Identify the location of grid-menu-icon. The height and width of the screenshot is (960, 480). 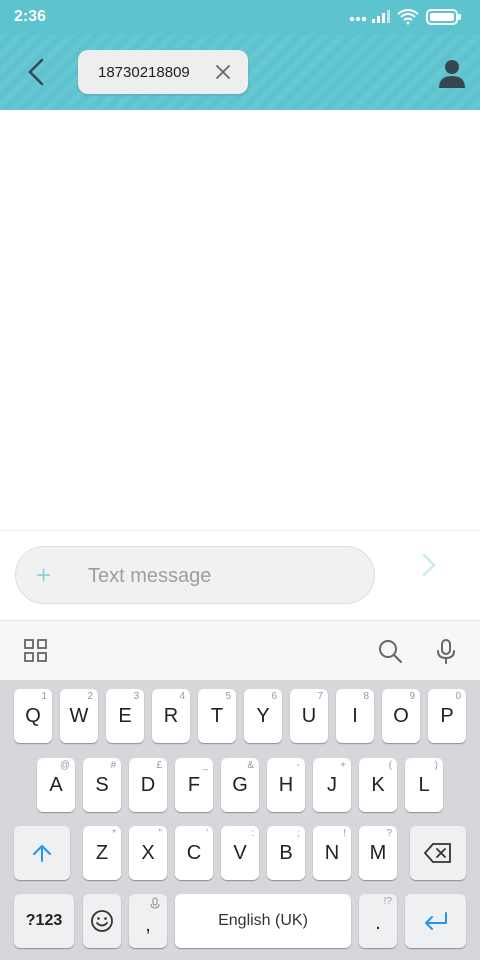
(36, 651).